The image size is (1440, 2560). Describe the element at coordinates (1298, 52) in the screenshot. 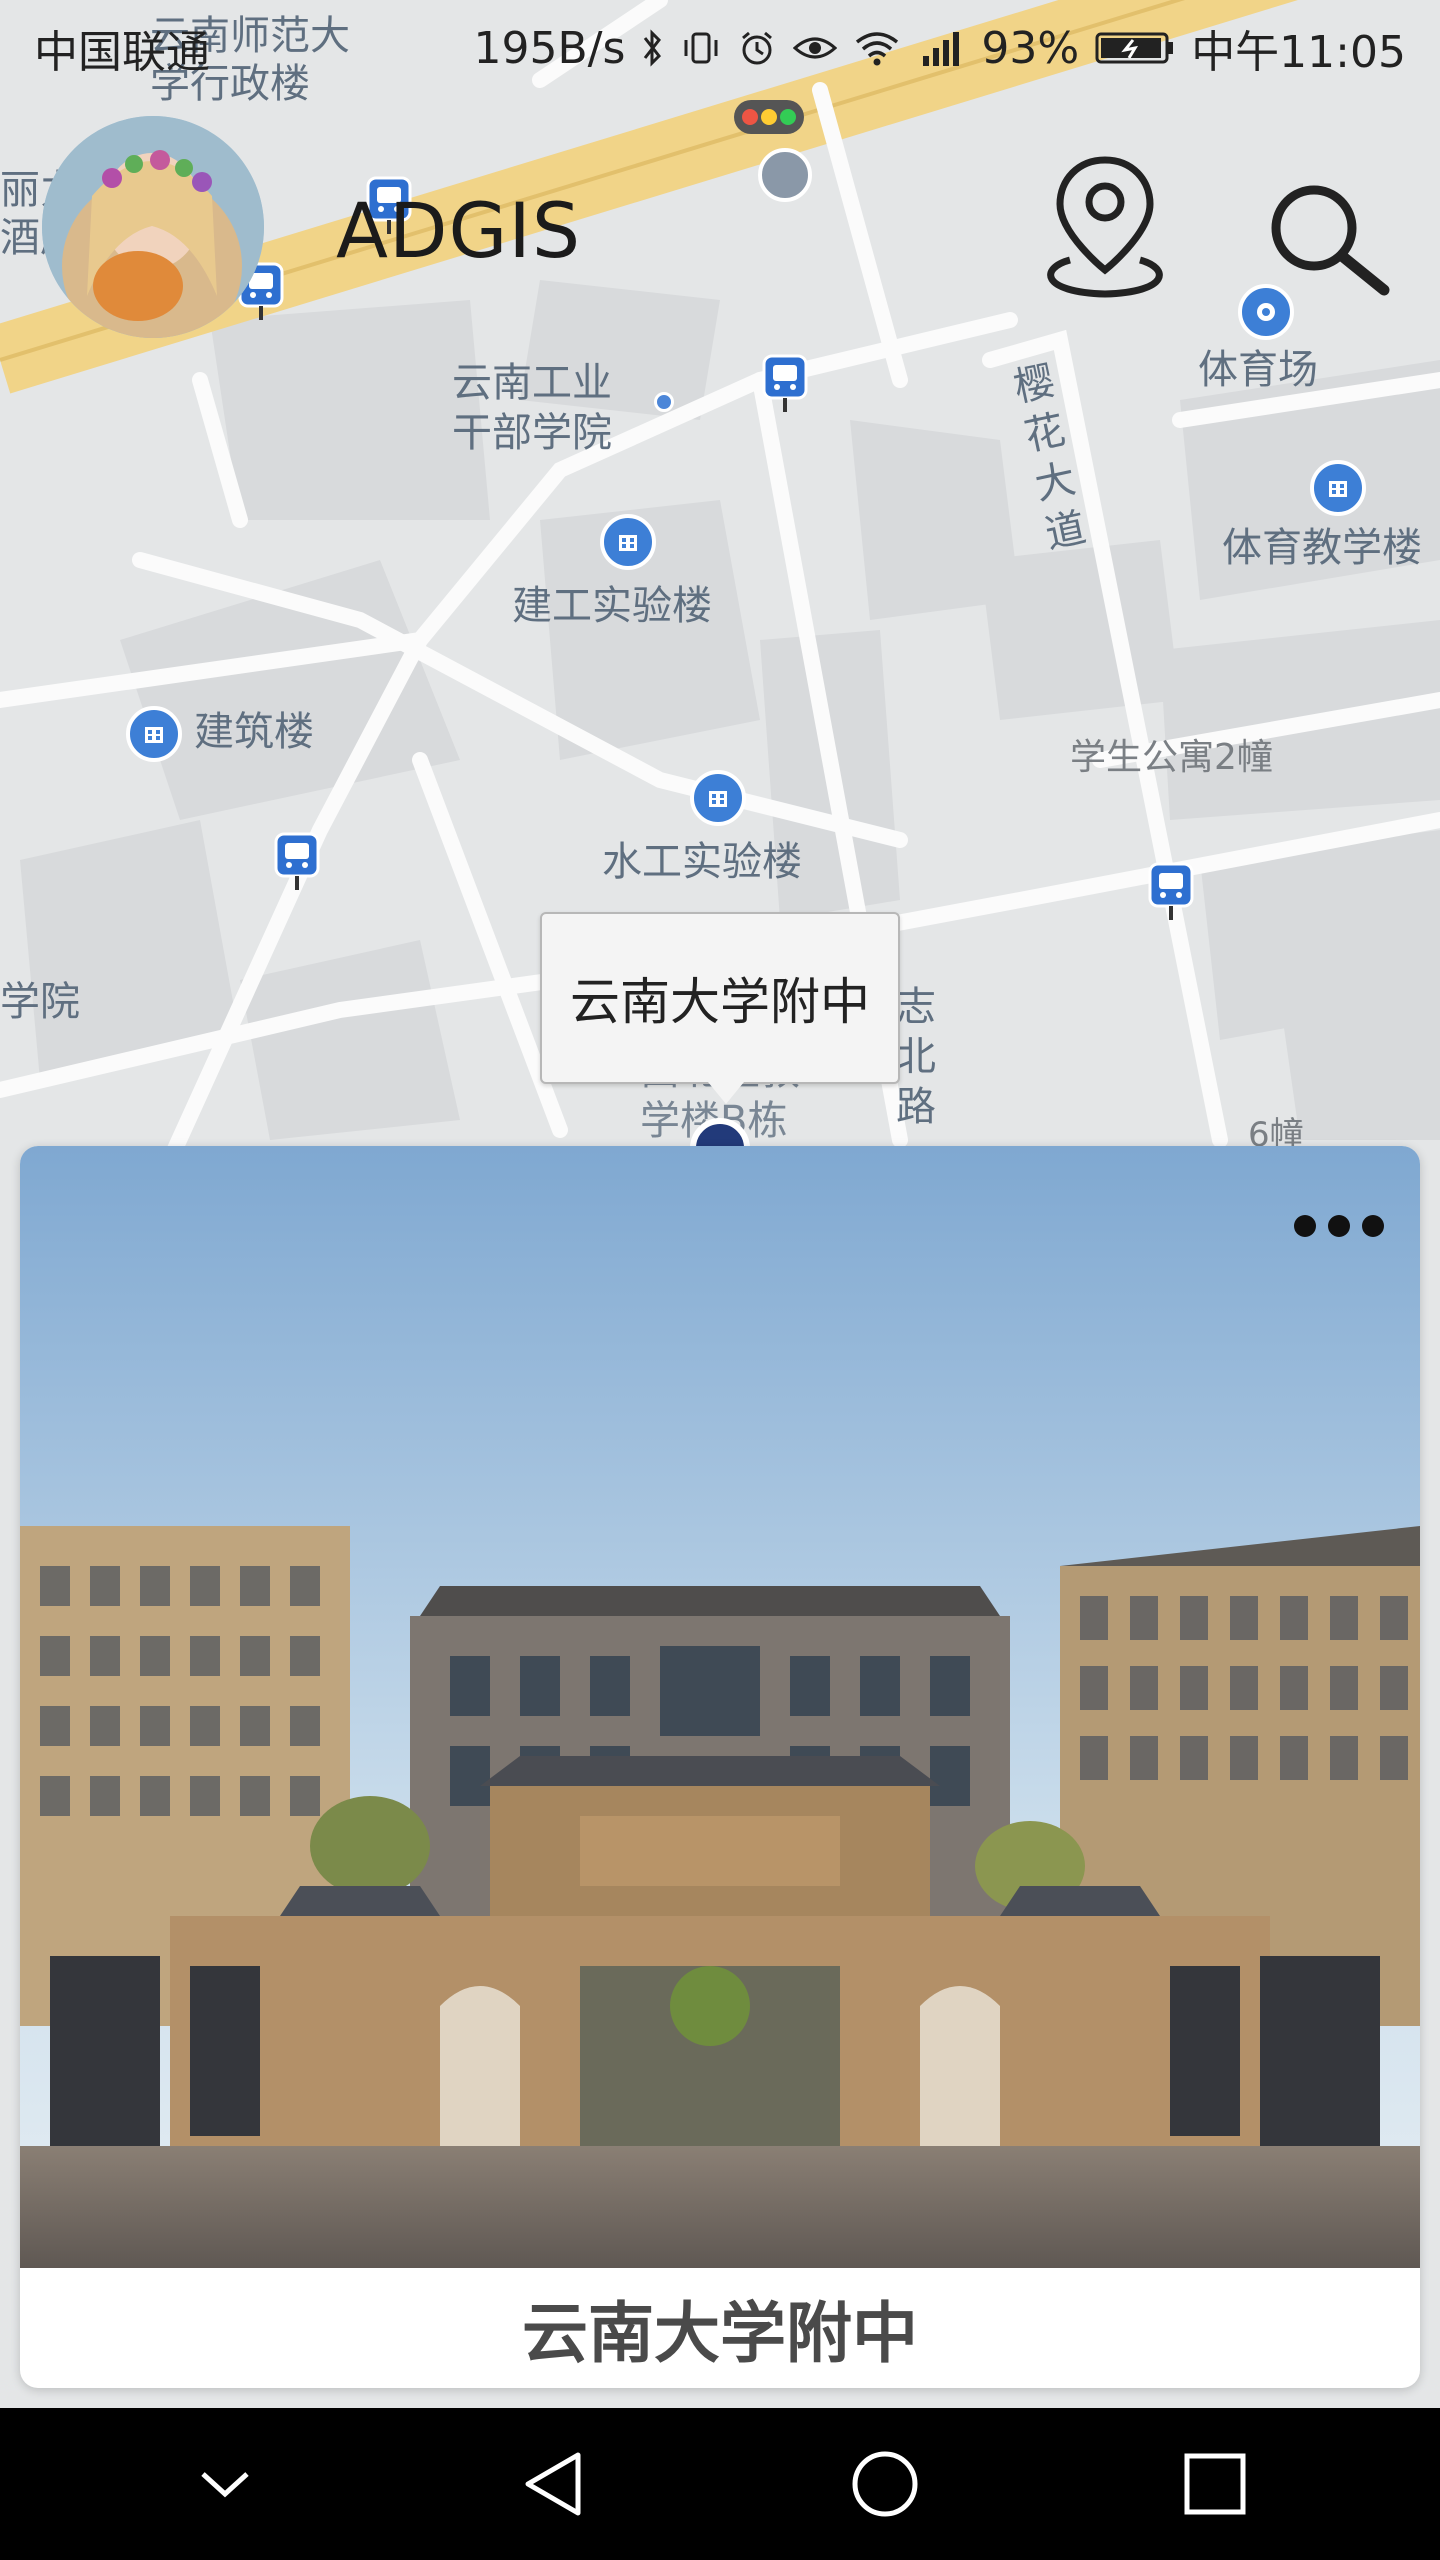

I see `clock: 中午11:05` at that location.